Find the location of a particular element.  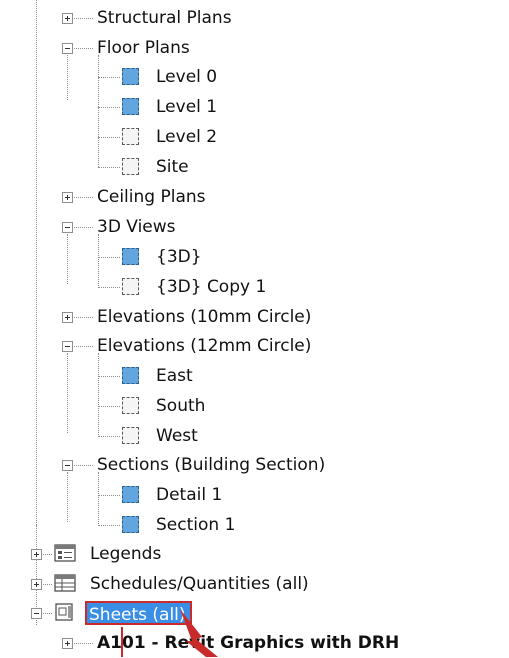

tree-node-label: {3D} Copy 1 is located at coordinates (211, 287).